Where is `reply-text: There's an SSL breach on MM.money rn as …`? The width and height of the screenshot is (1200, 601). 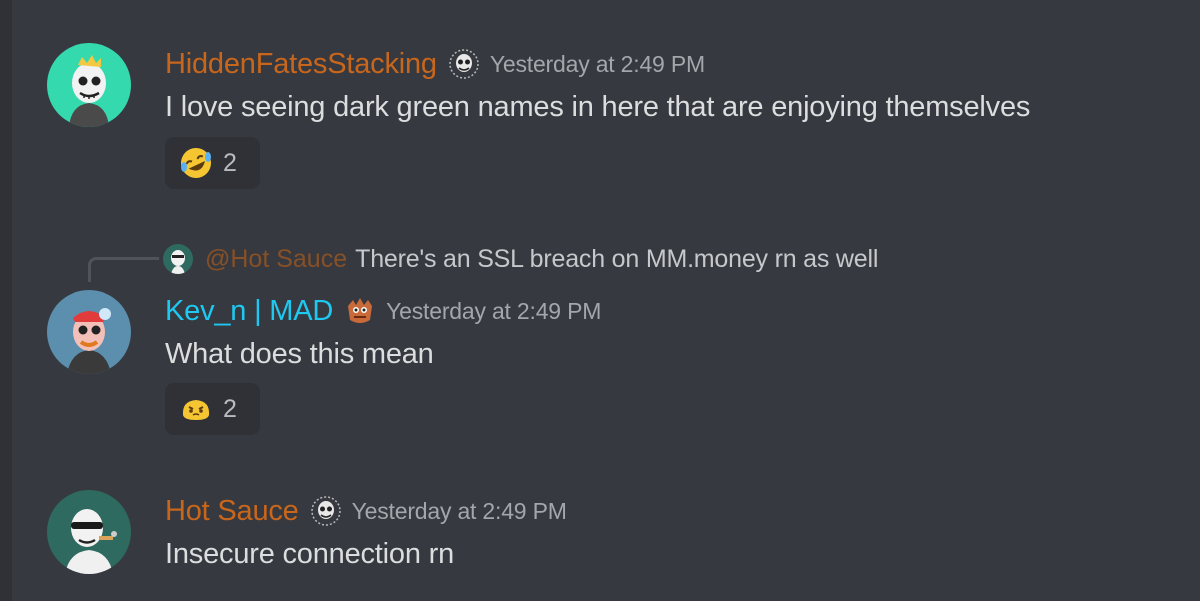 reply-text: There's an SSL breach on MM.money rn as … is located at coordinates (617, 258).